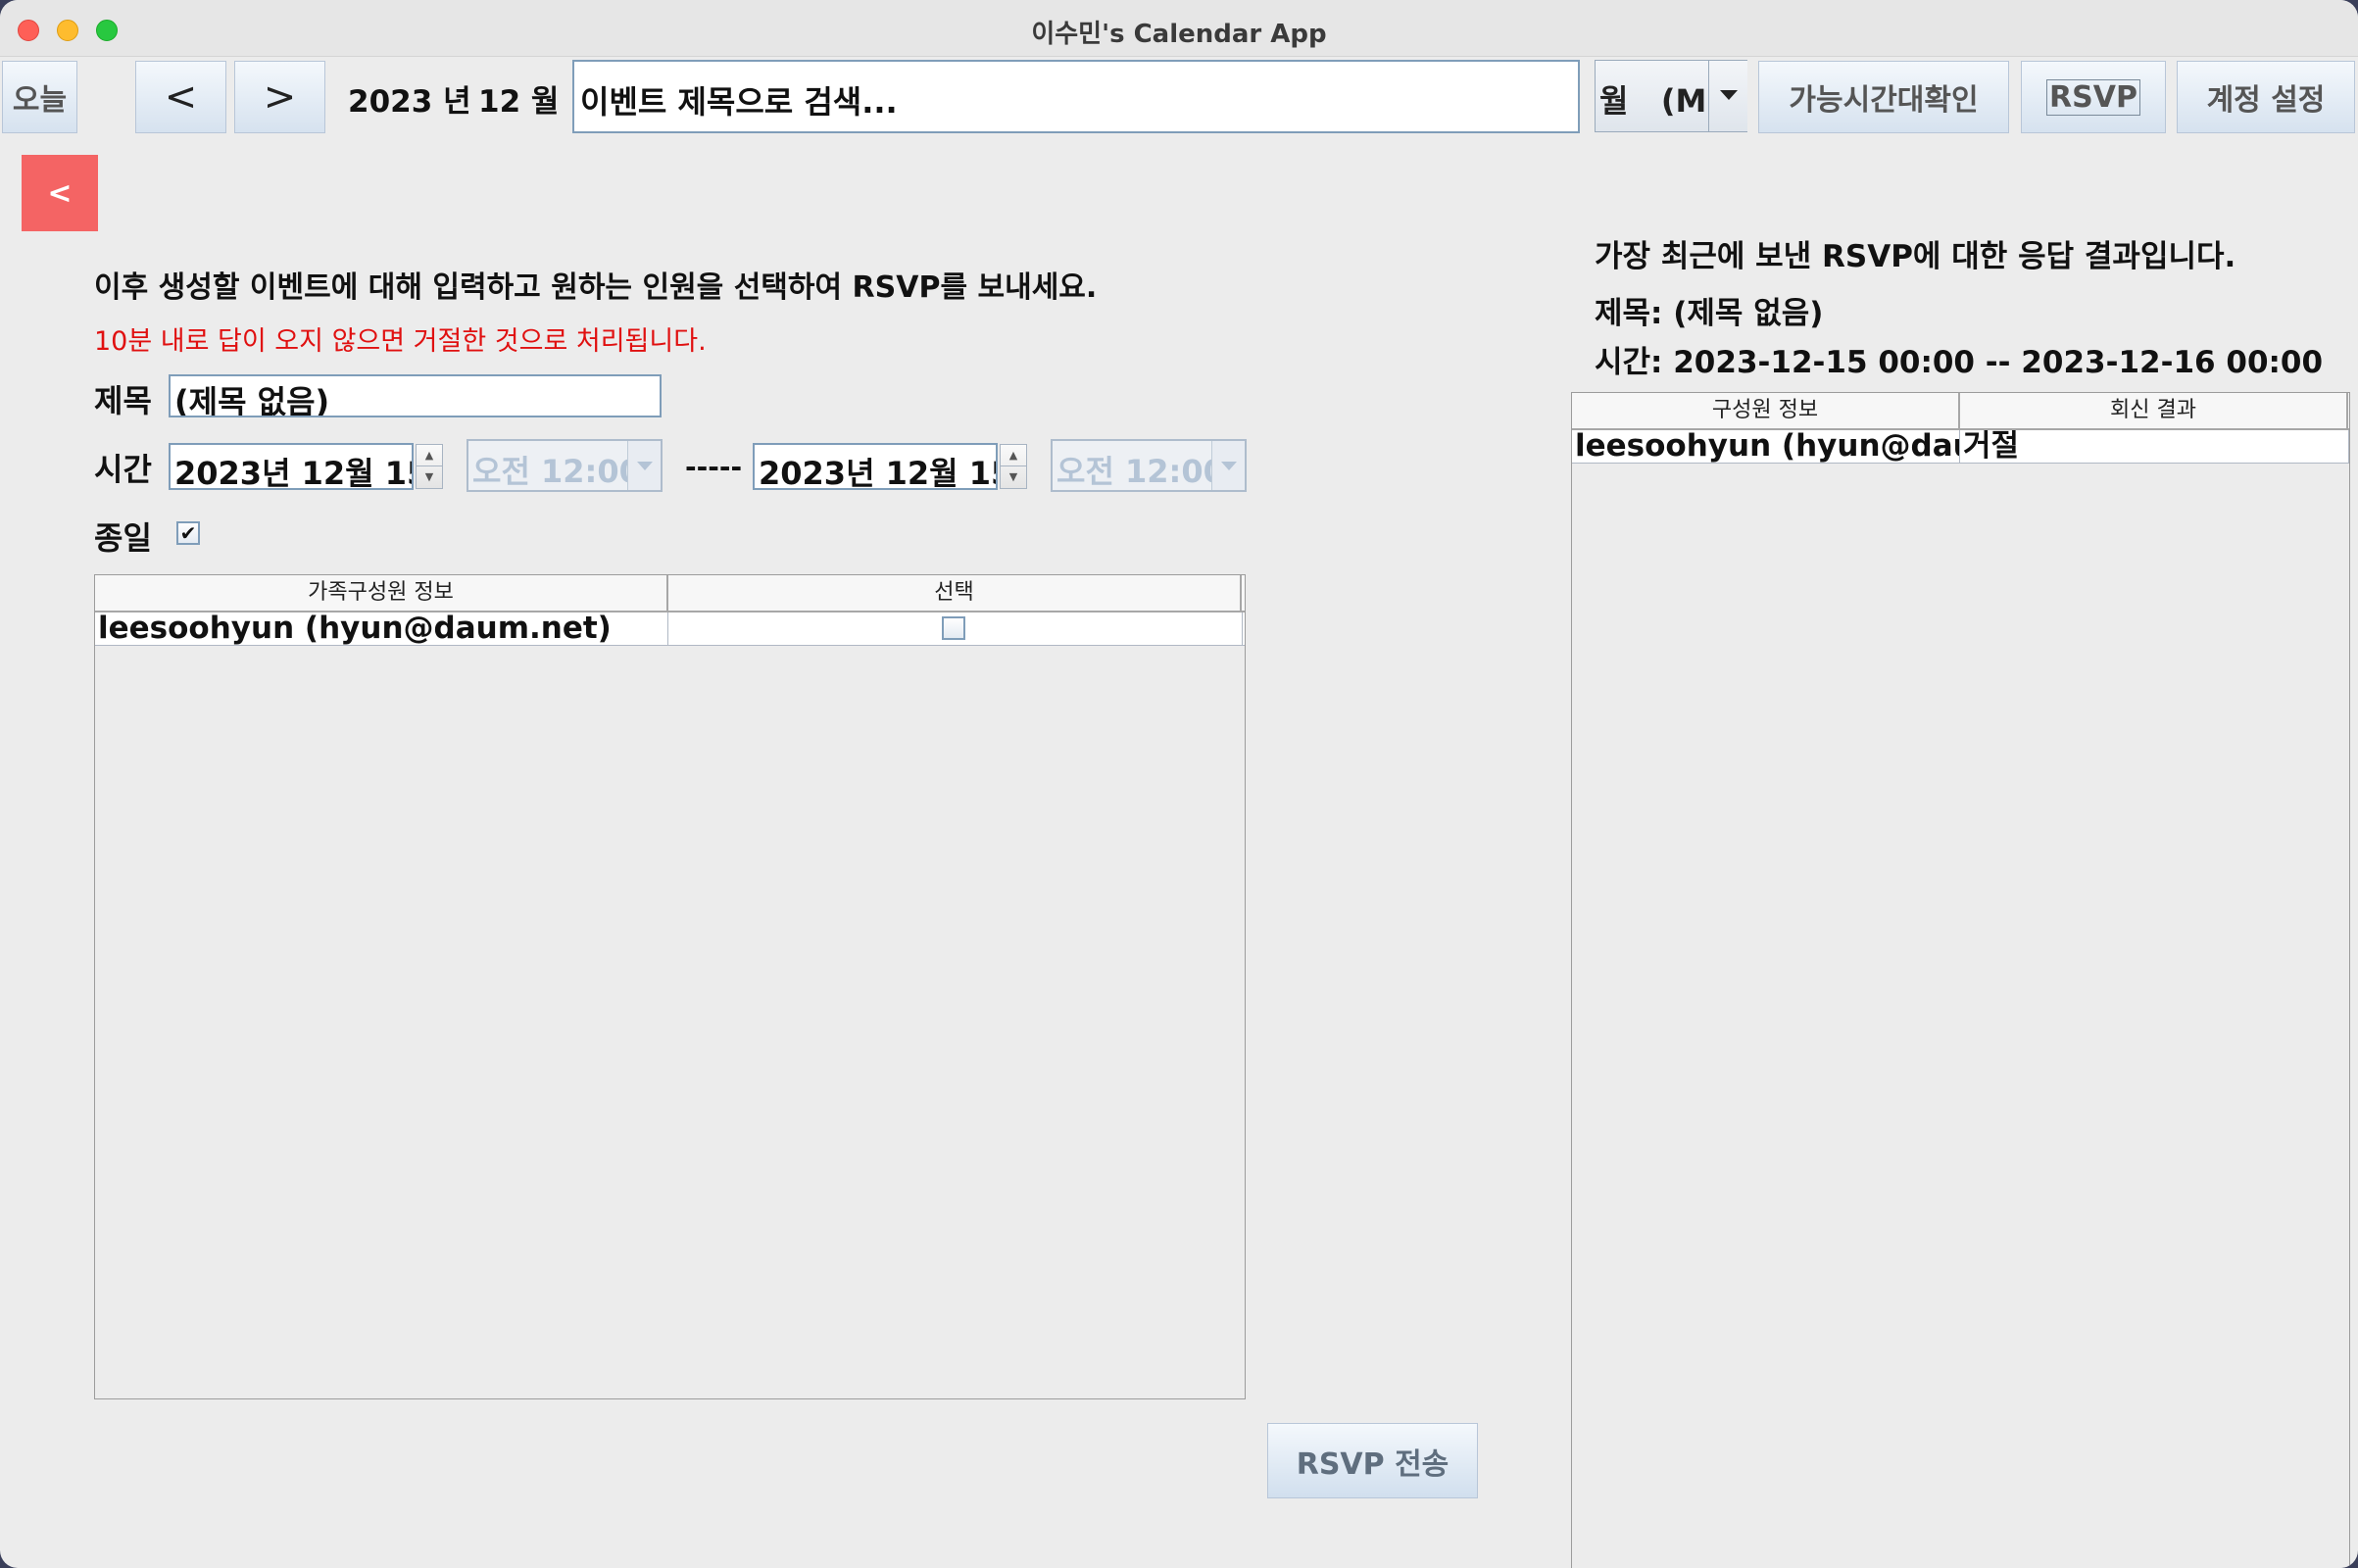 The width and height of the screenshot is (2358, 1568). I want to click on title-label: 제목, so click(123, 400).